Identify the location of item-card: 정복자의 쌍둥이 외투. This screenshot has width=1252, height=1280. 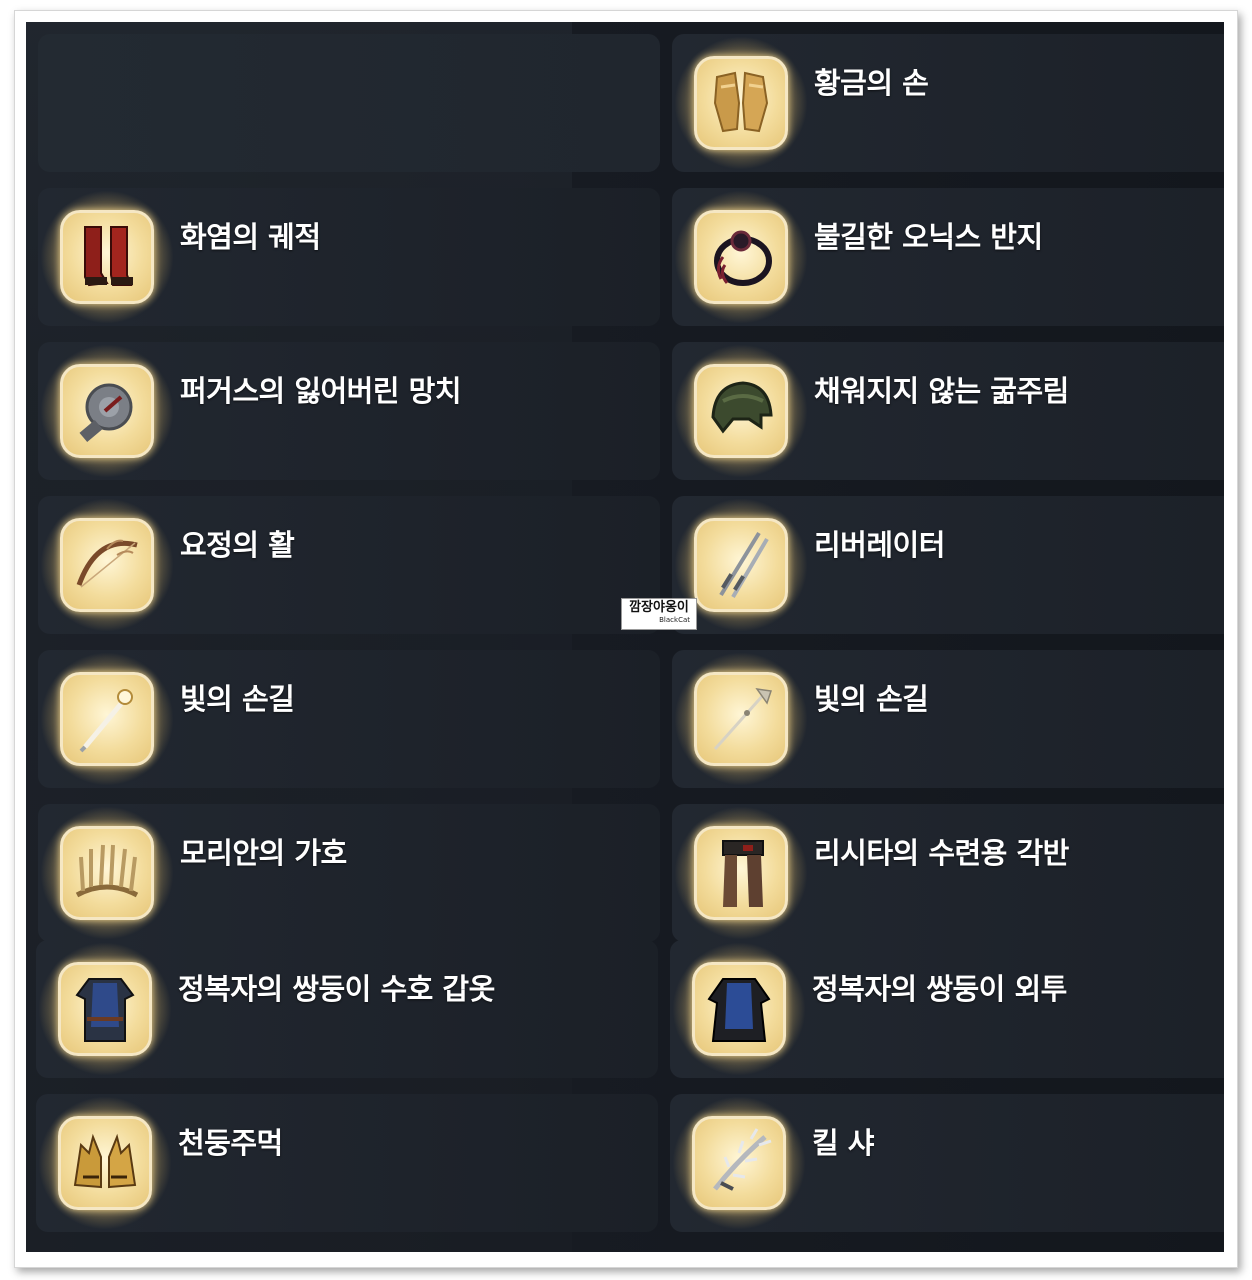
(947, 1009).